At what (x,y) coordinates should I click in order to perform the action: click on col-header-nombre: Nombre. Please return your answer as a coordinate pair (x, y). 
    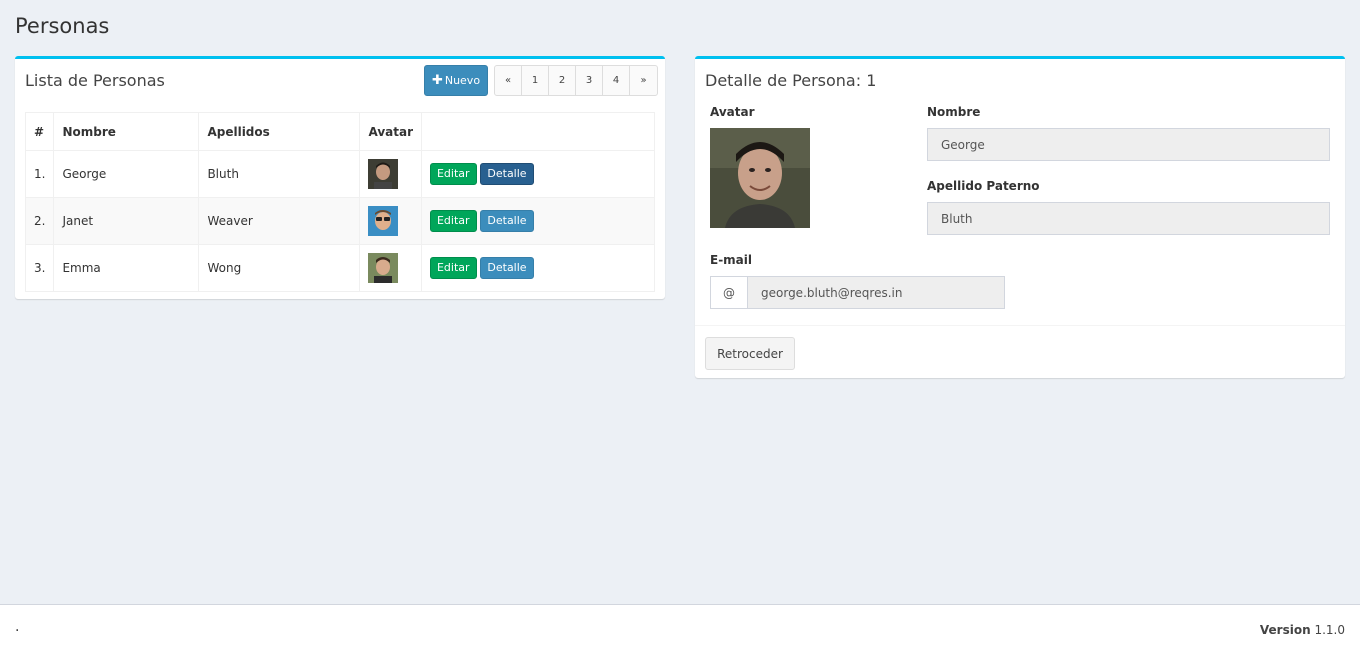
    Looking at the image, I should click on (126, 131).